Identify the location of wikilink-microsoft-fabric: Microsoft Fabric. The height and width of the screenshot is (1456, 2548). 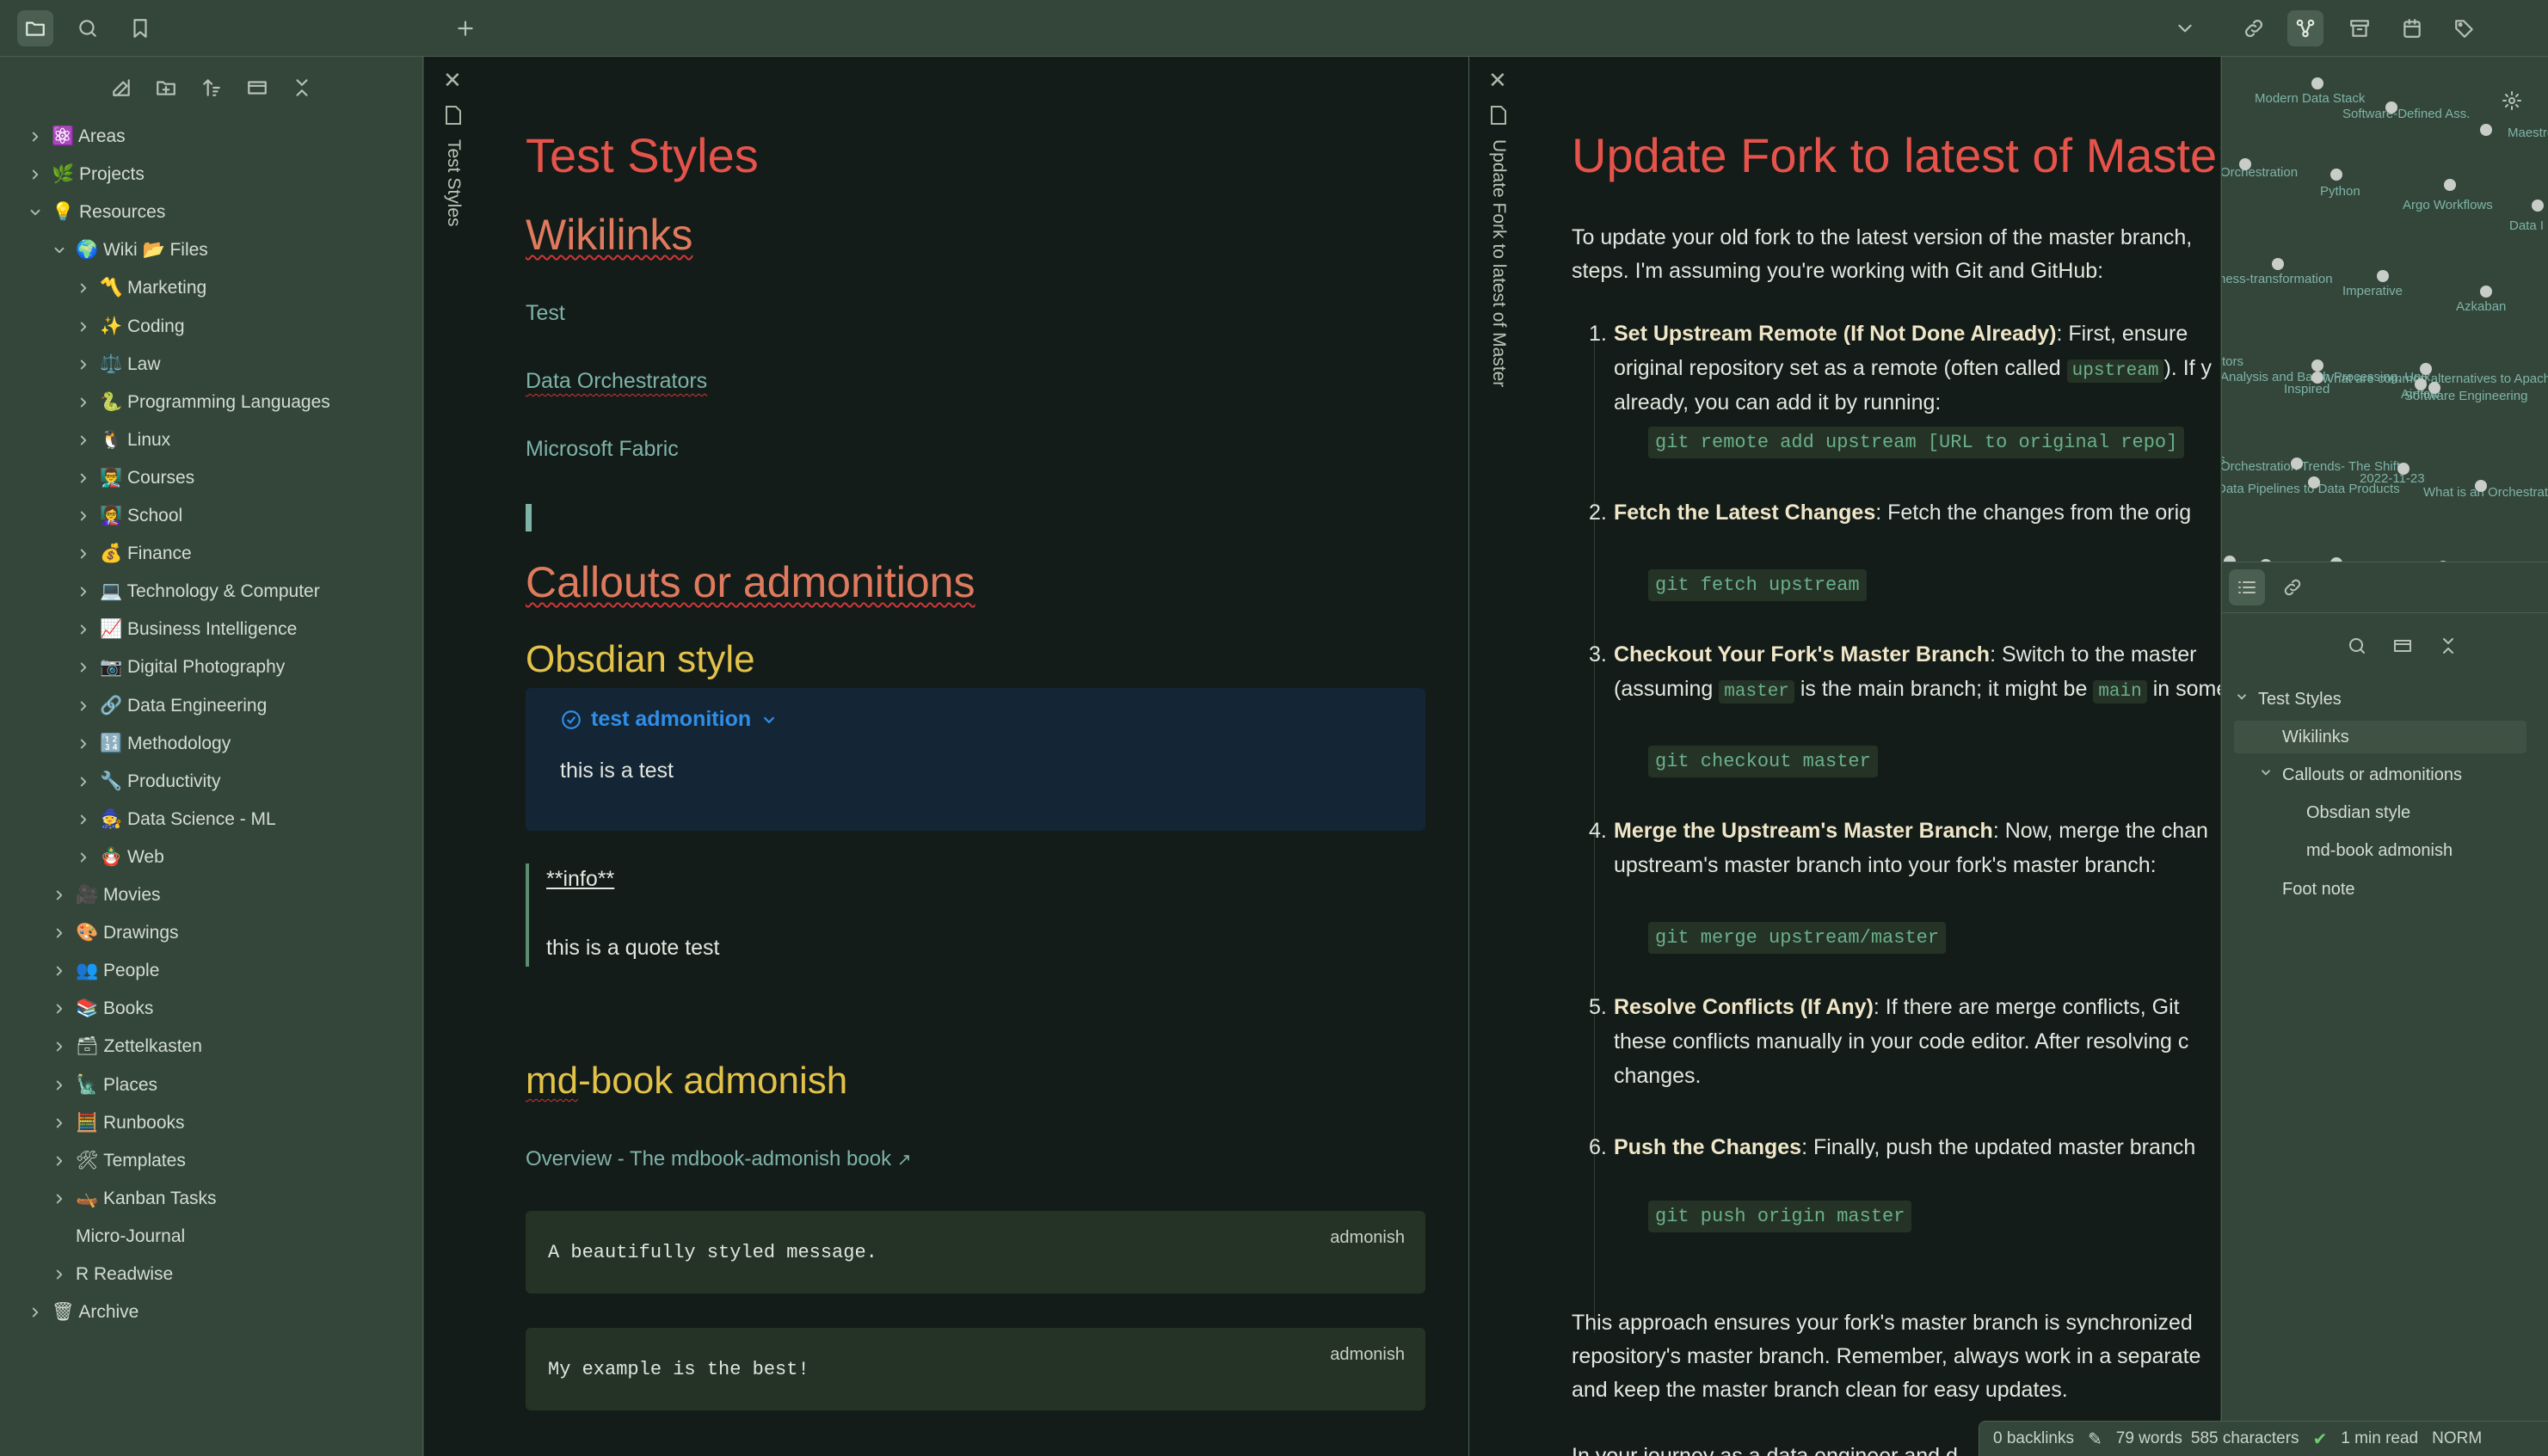
(602, 450).